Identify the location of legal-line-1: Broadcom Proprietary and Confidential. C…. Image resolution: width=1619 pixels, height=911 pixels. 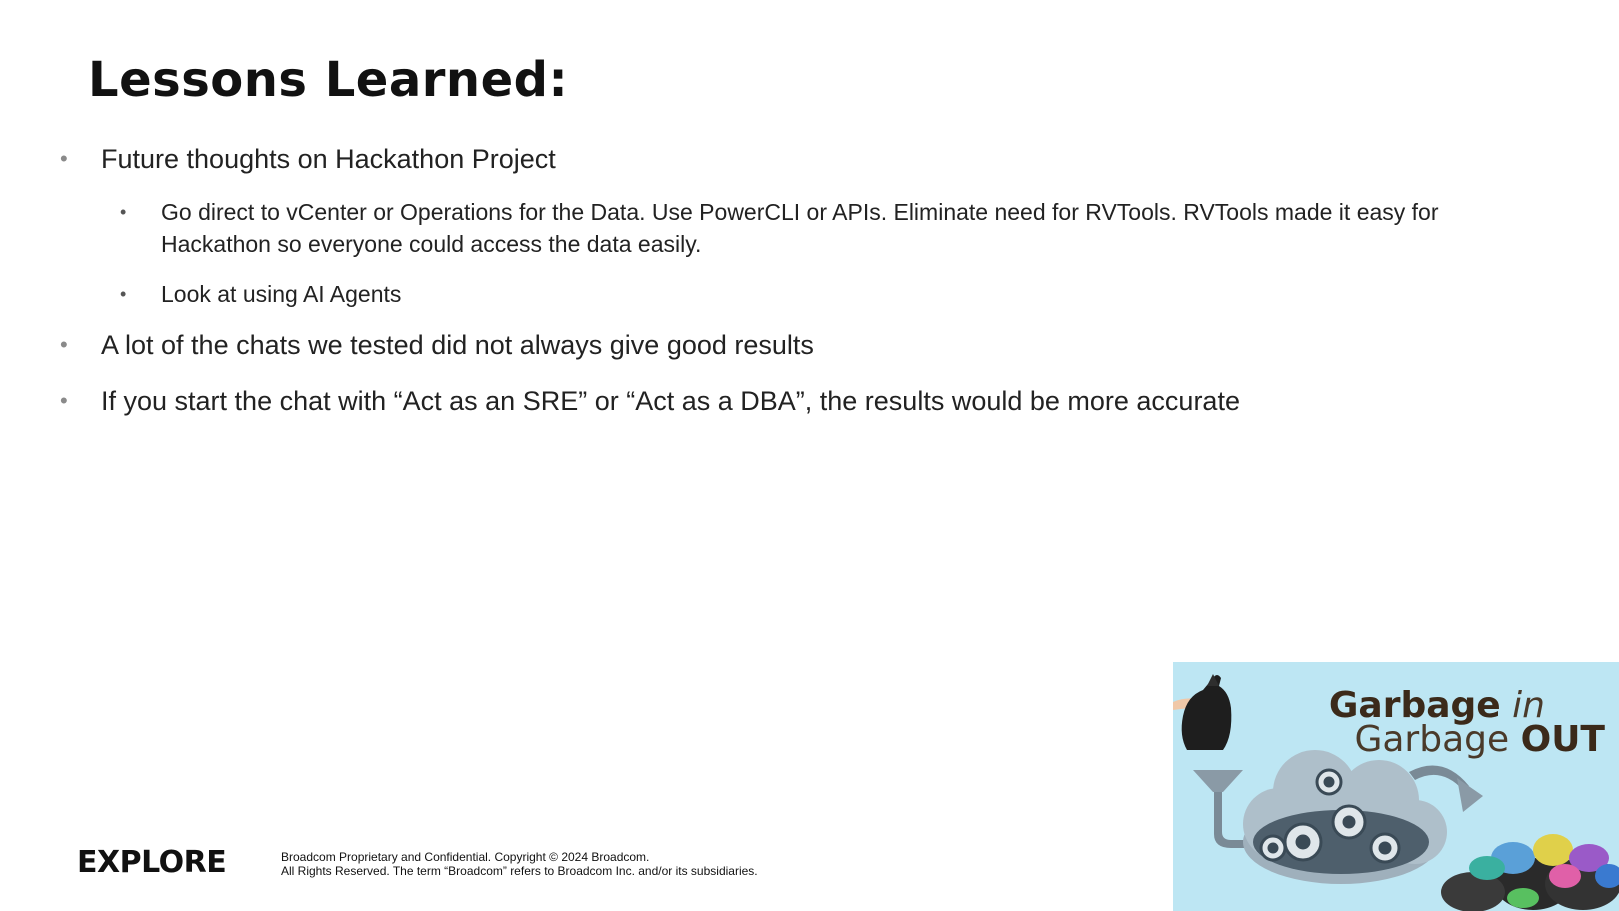
(465, 857).